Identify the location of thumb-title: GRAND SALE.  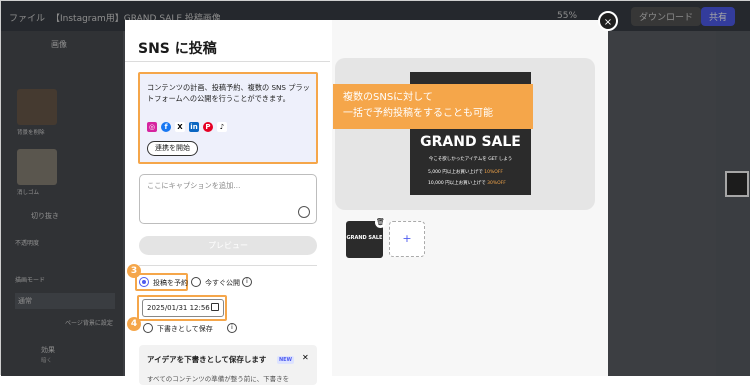
(364, 238).